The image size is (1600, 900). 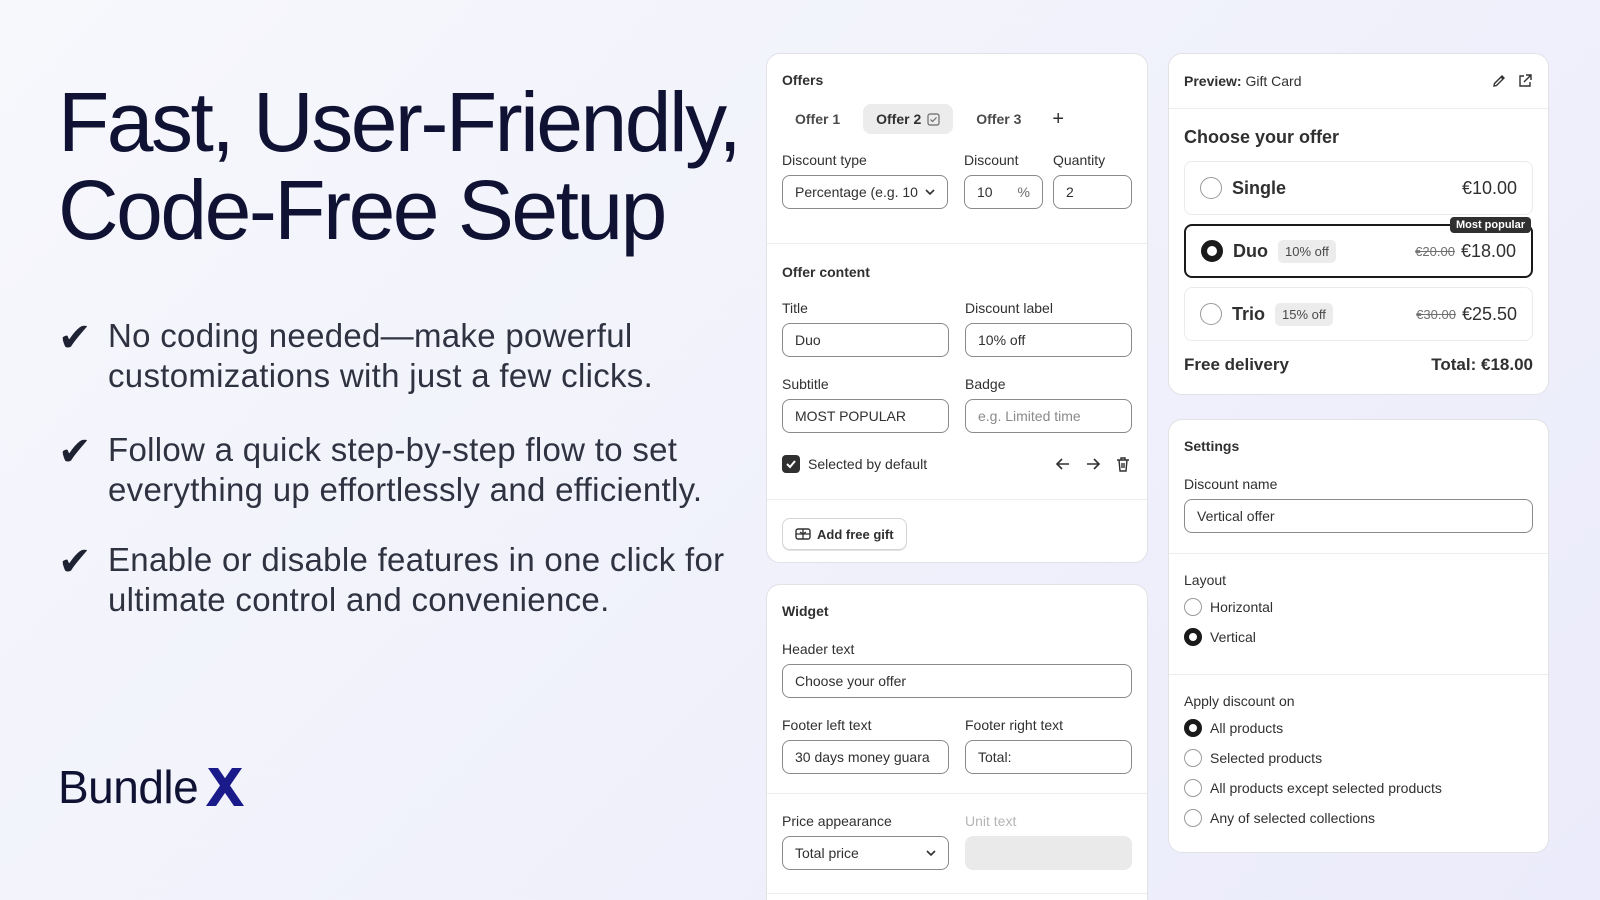 I want to click on tab-label: Offer 3, so click(x=999, y=119).